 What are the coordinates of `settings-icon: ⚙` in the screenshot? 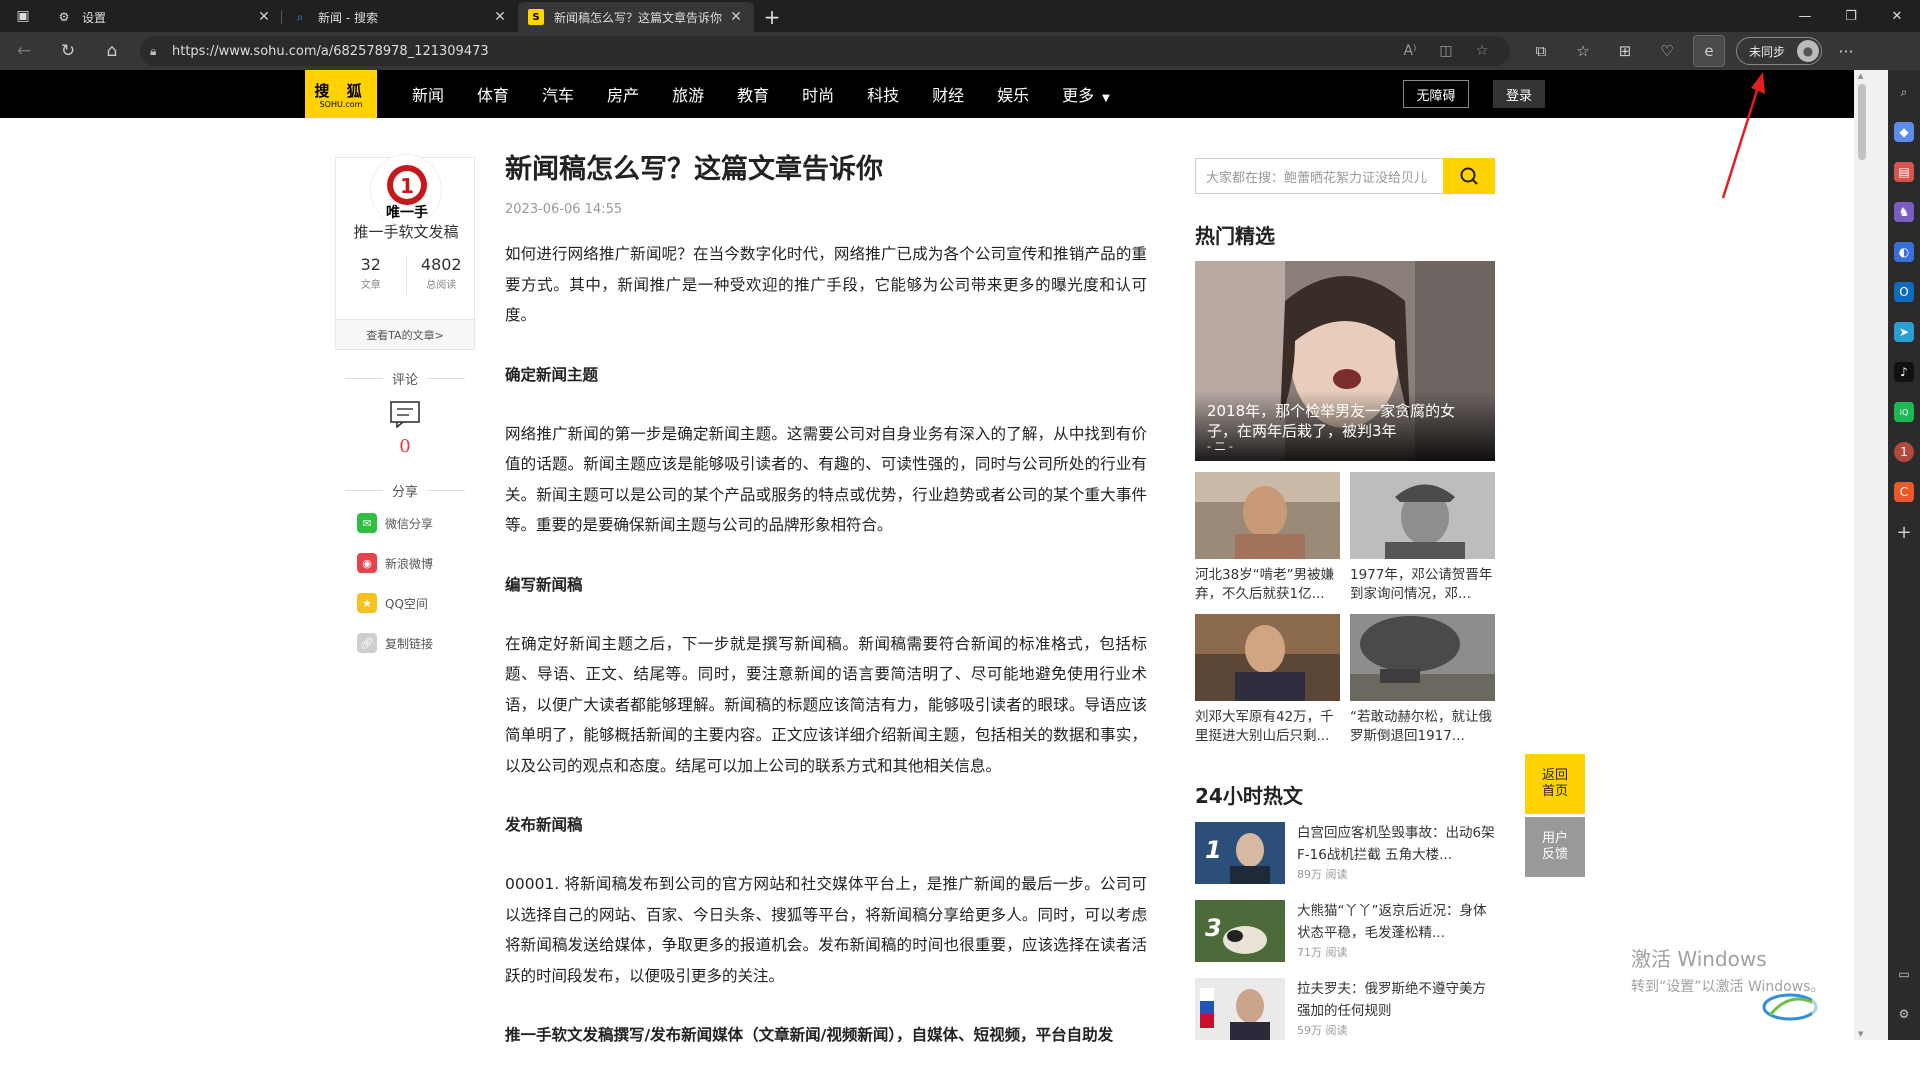 It's located at (1904, 1014).